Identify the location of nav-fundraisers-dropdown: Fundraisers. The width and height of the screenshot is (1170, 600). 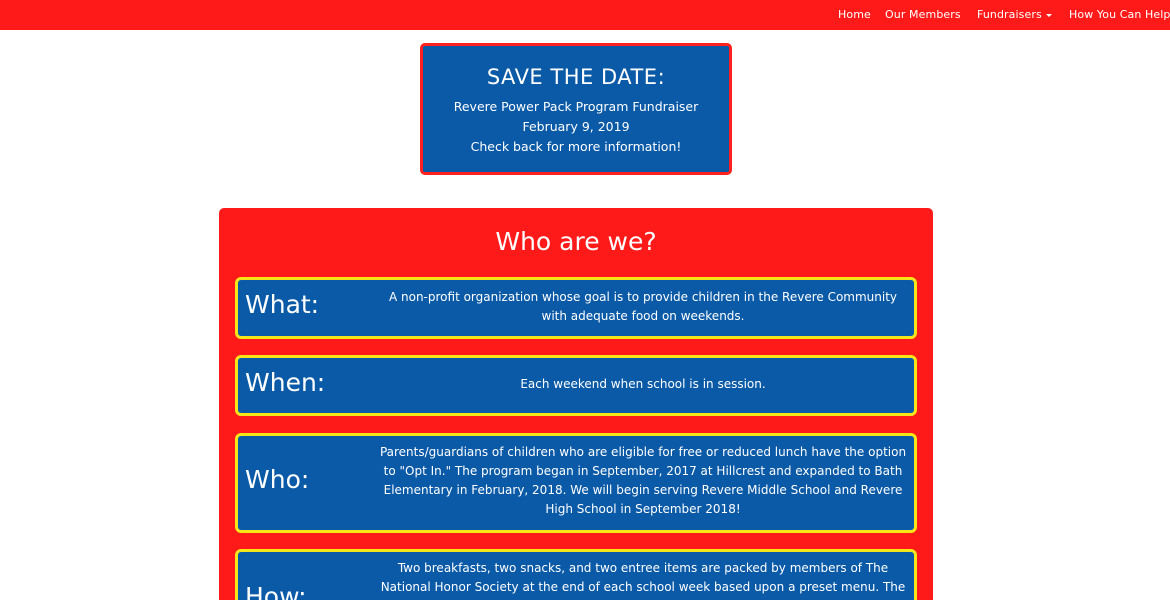
(1014, 14).